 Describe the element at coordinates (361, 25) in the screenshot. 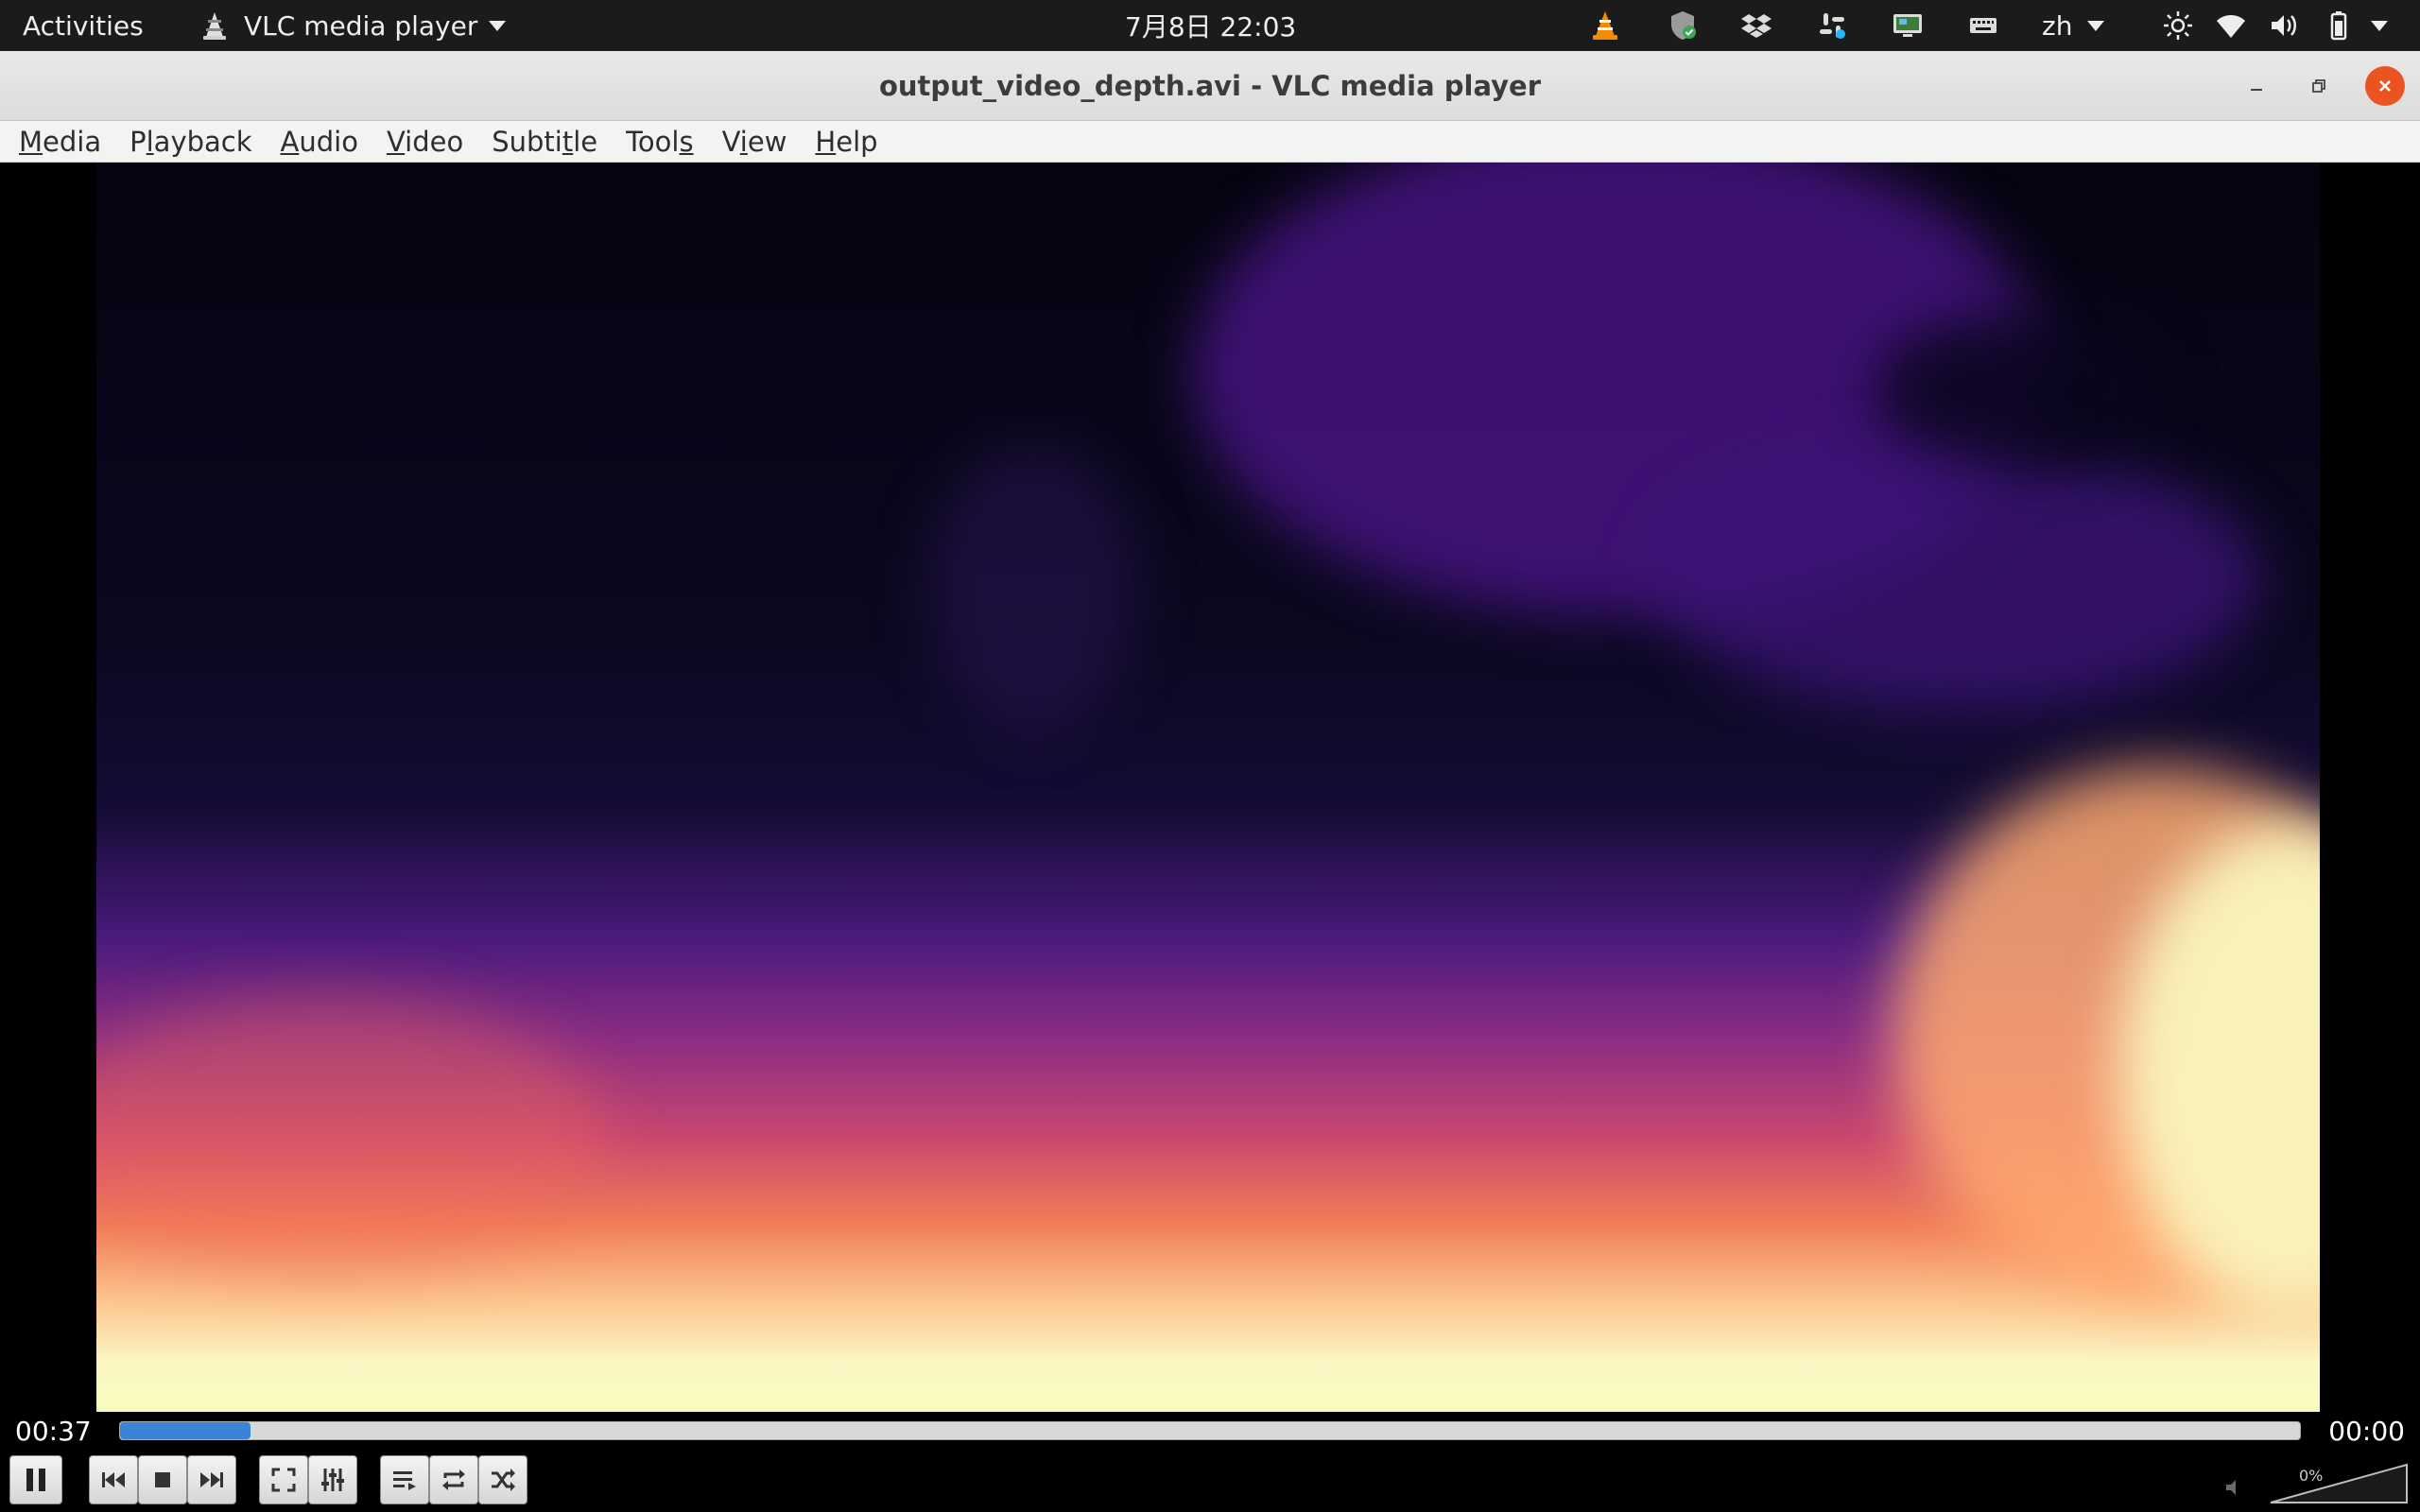

I see `app-menu-label: VLC media player` at that location.